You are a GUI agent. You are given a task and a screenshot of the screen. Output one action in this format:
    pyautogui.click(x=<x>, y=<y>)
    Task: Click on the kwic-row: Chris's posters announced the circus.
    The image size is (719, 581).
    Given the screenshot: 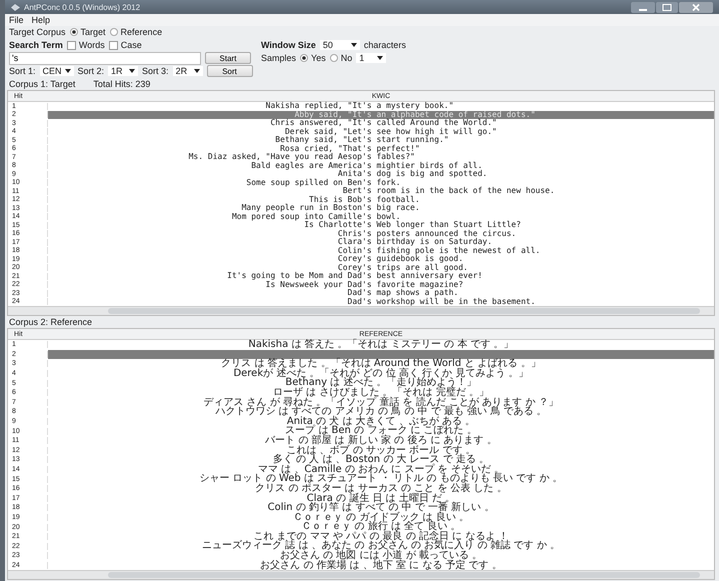 What is the action you would take?
    pyautogui.click(x=381, y=234)
    